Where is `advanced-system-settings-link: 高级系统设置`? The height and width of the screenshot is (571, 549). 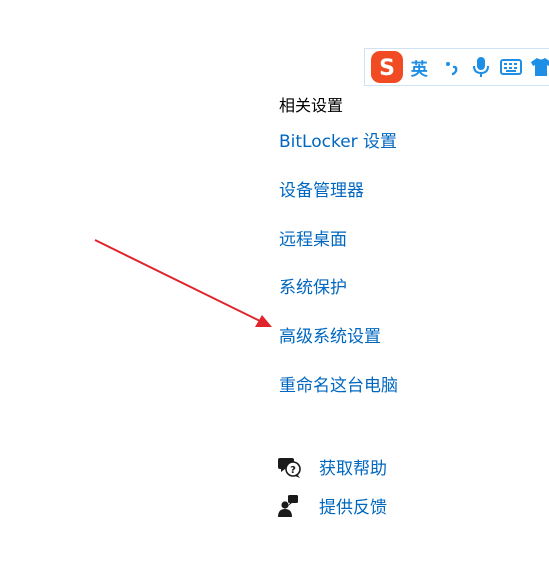 advanced-system-settings-link: 高级系统设置 is located at coordinates (330, 334).